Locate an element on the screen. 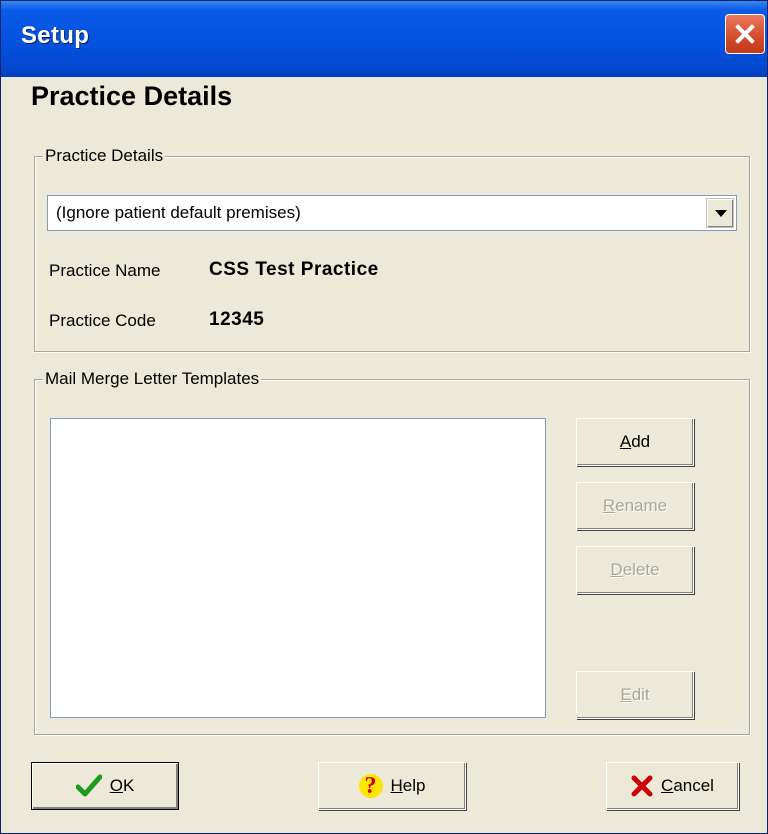  delete-mnemonic: D is located at coordinates (616, 569).